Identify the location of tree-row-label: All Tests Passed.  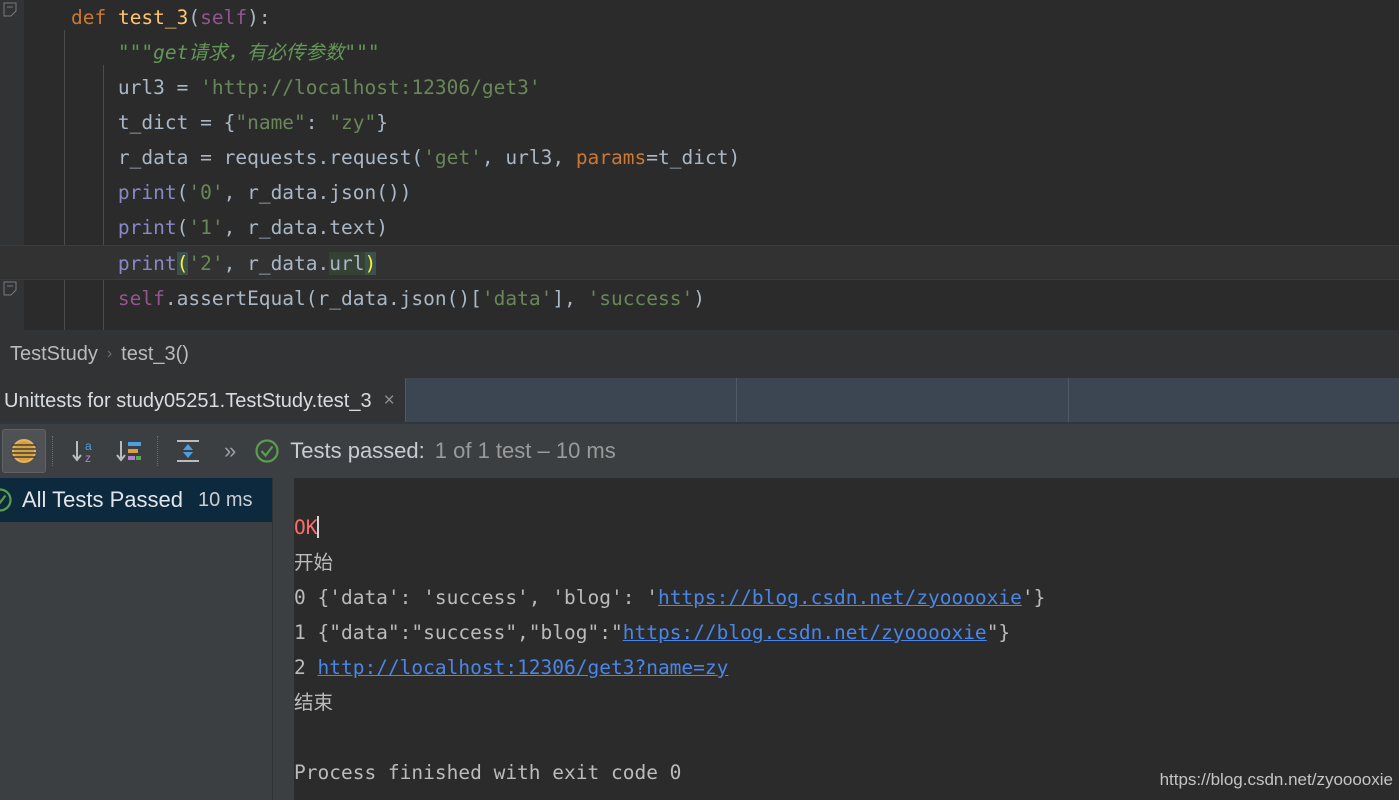
(103, 499).